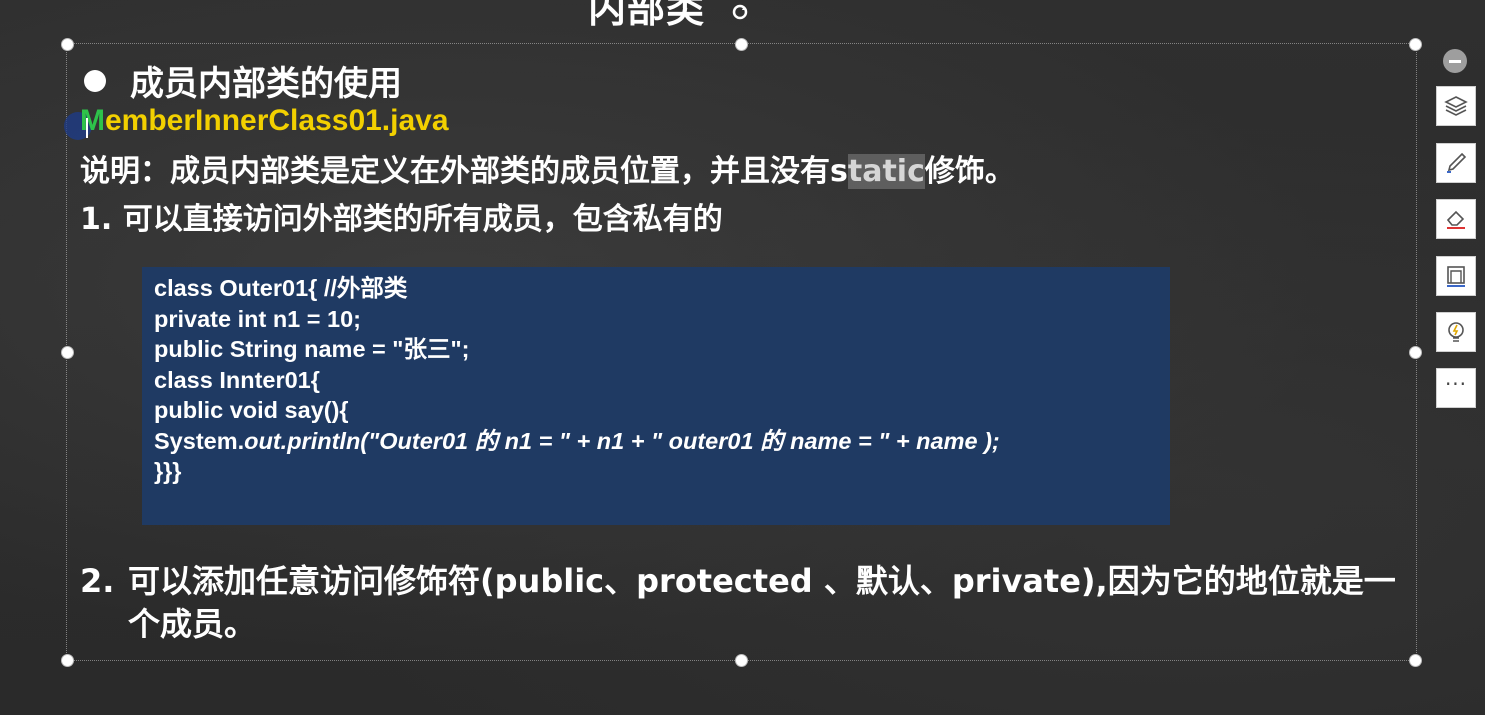 The image size is (1485, 715). I want to click on frame-button, so click(1456, 276).